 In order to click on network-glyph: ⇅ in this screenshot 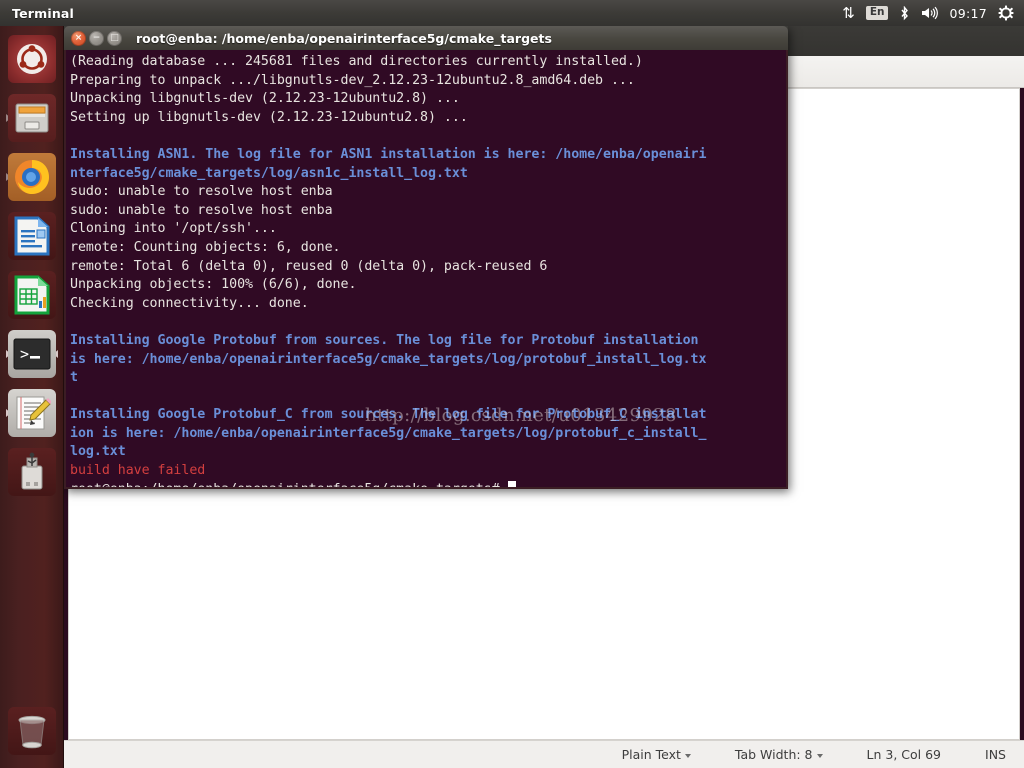, I will do `click(848, 12)`.